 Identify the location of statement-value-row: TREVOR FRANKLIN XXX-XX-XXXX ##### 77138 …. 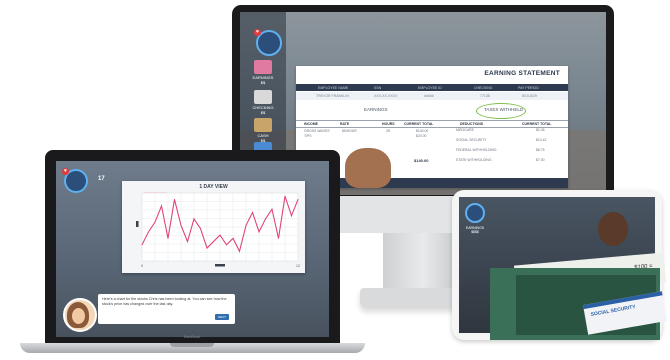
(432, 96).